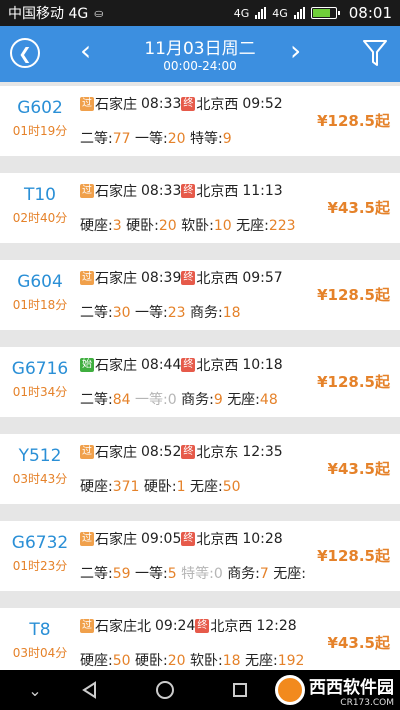 The image size is (400, 710). I want to click on arrival-time: 10:28, so click(262, 539).